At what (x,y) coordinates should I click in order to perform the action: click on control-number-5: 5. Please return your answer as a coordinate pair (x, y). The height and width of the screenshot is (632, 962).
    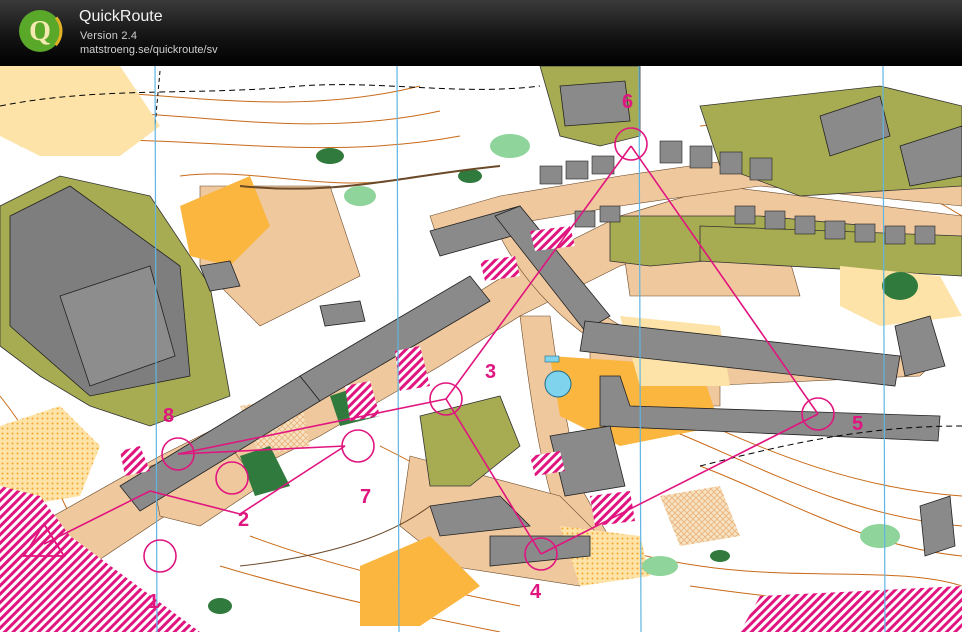
    Looking at the image, I should click on (857, 424).